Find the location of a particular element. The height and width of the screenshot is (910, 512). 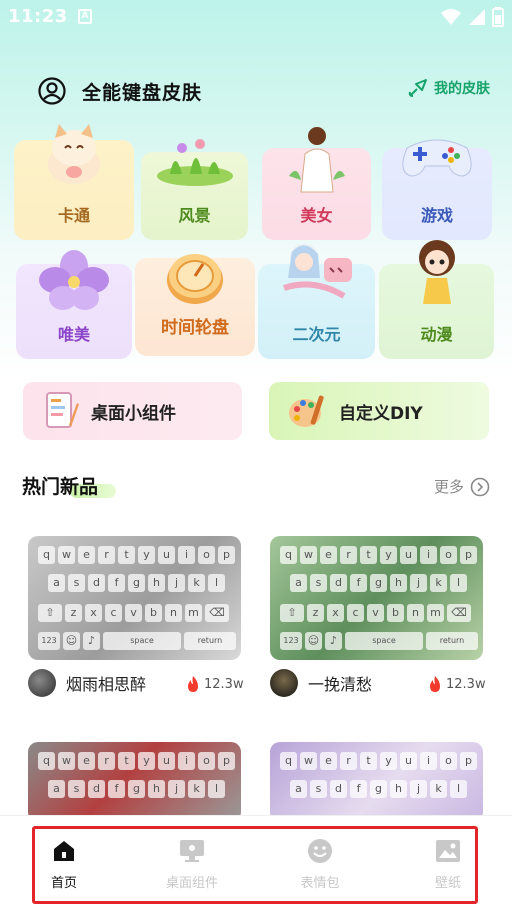

status-indicators is located at coordinates (472, 17).